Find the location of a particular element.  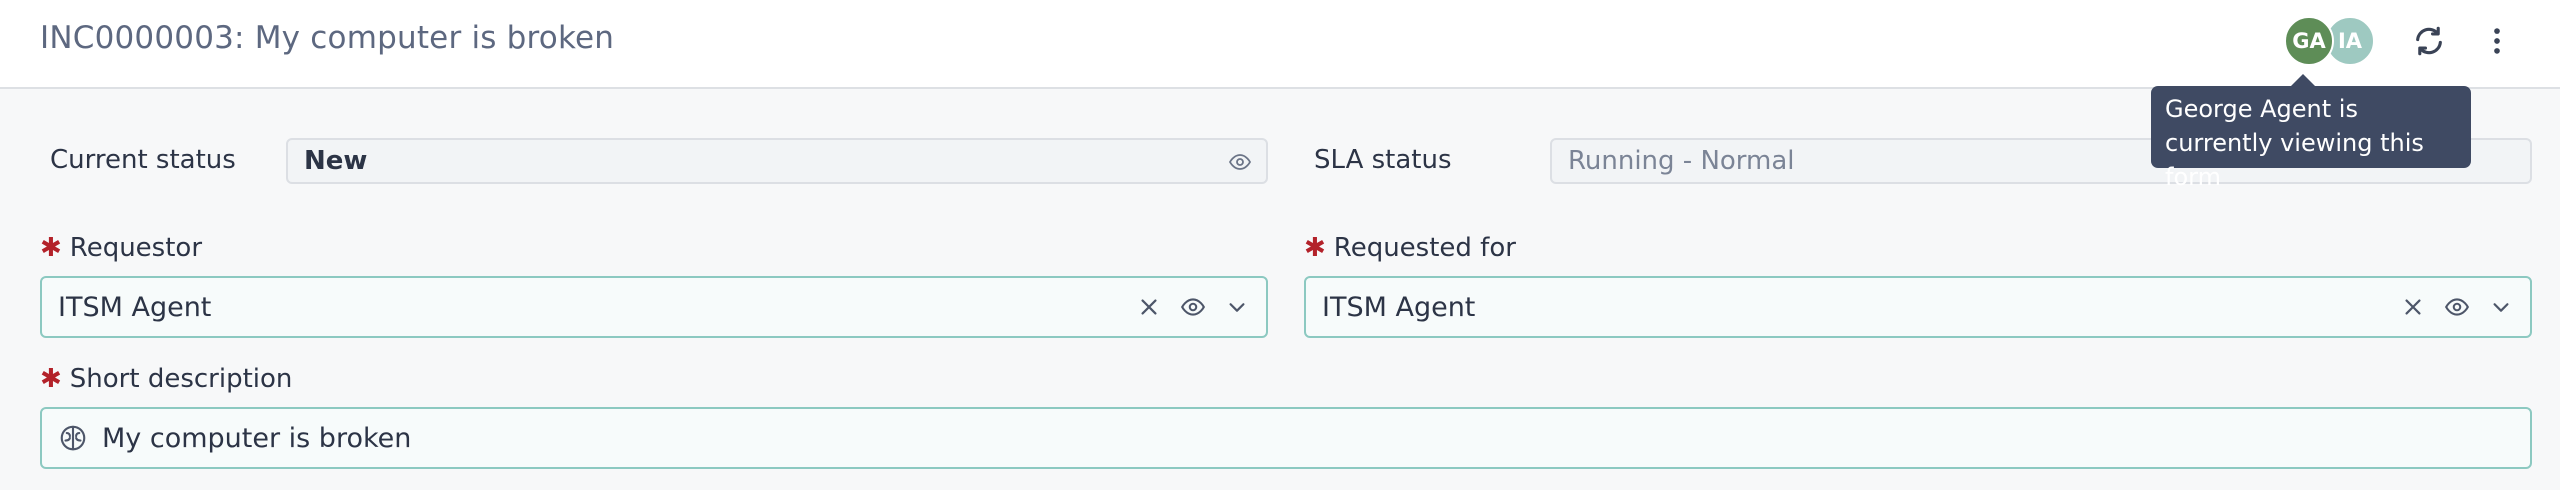

avatar-george-agent: GA is located at coordinates (2309, 41).